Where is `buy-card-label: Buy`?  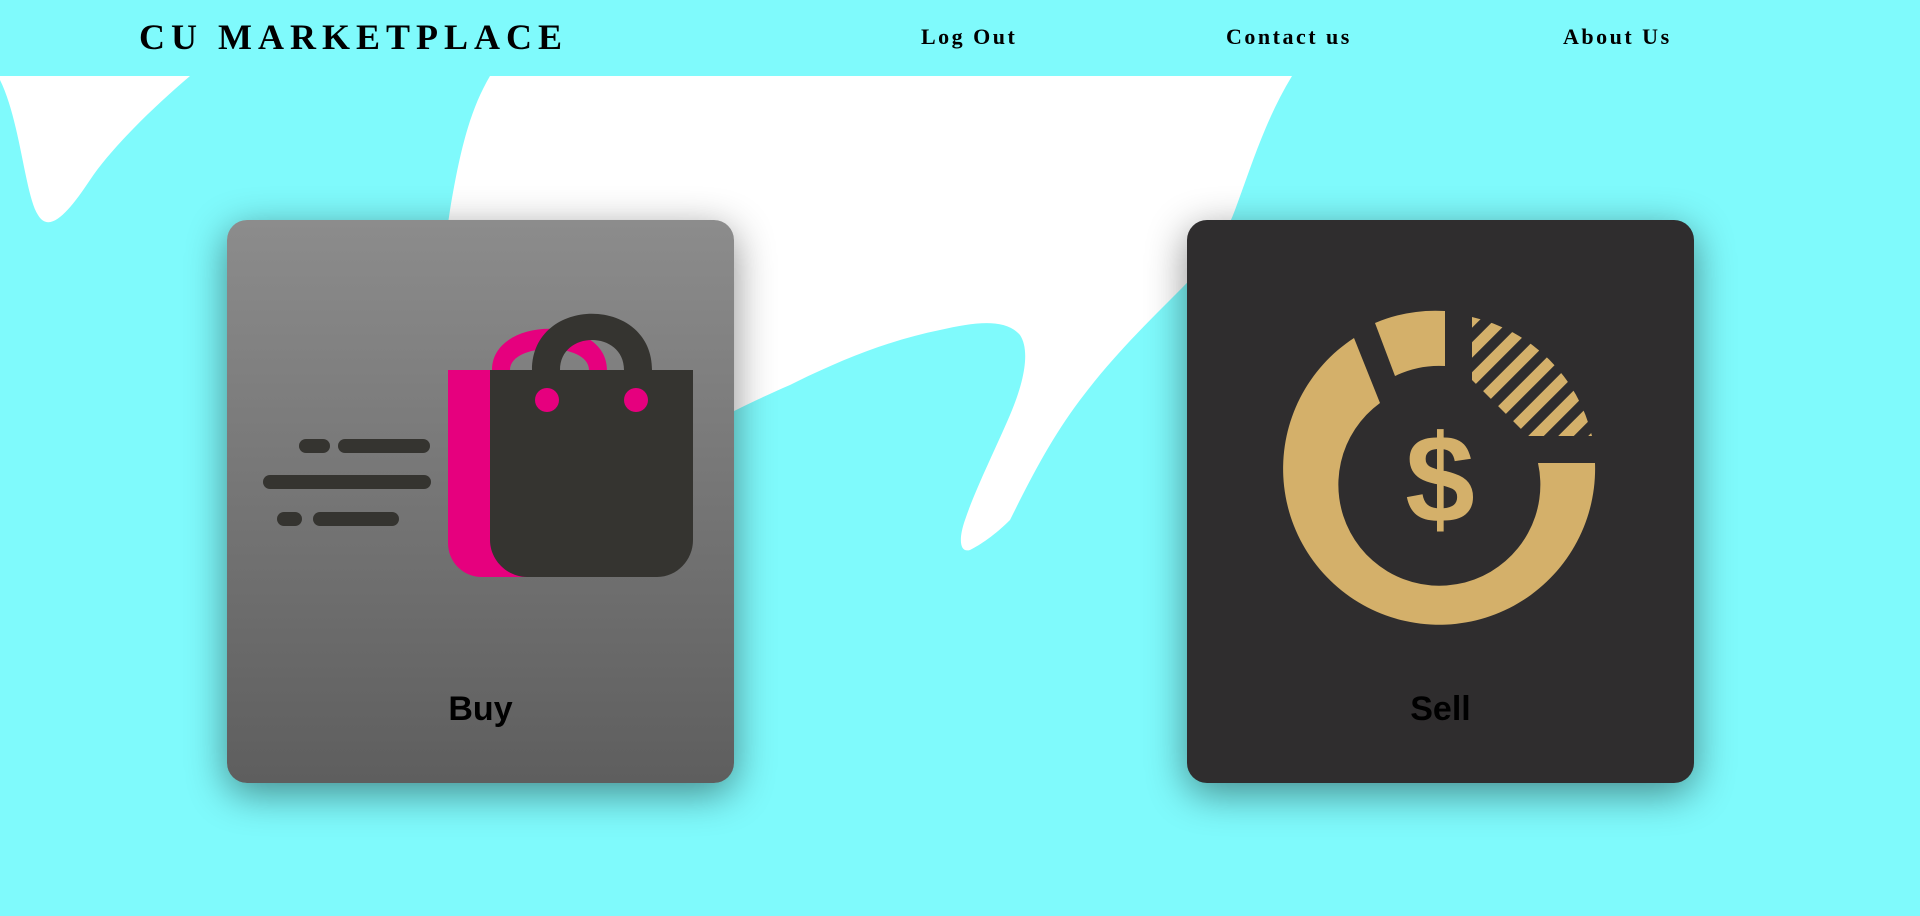 buy-card-label: Buy is located at coordinates (480, 709).